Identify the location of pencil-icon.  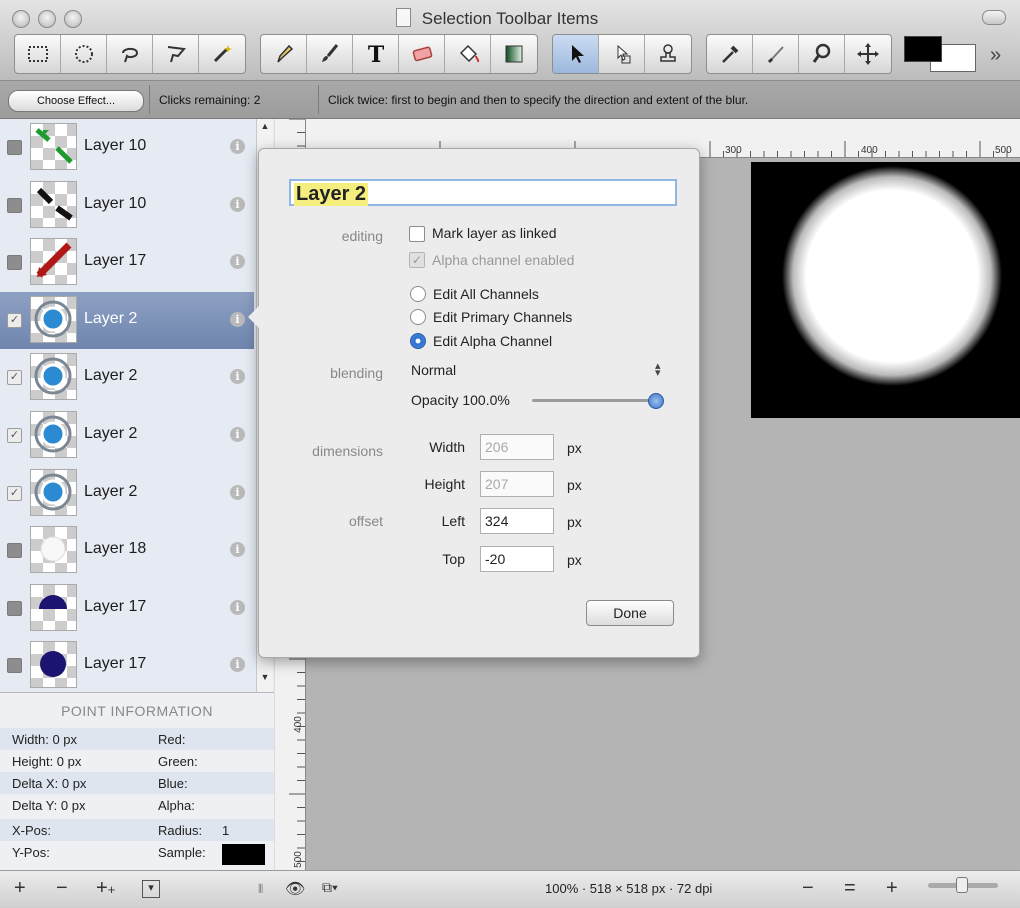
(284, 54).